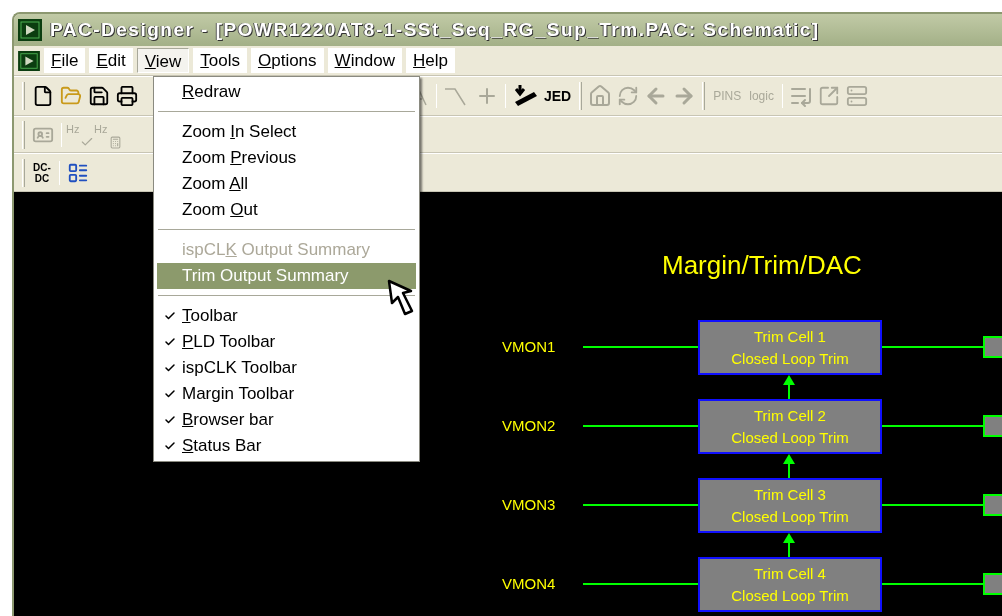 This screenshot has width=1002, height=616. What do you see at coordinates (529, 584) in the screenshot?
I see `signal-label: VMON4` at bounding box center [529, 584].